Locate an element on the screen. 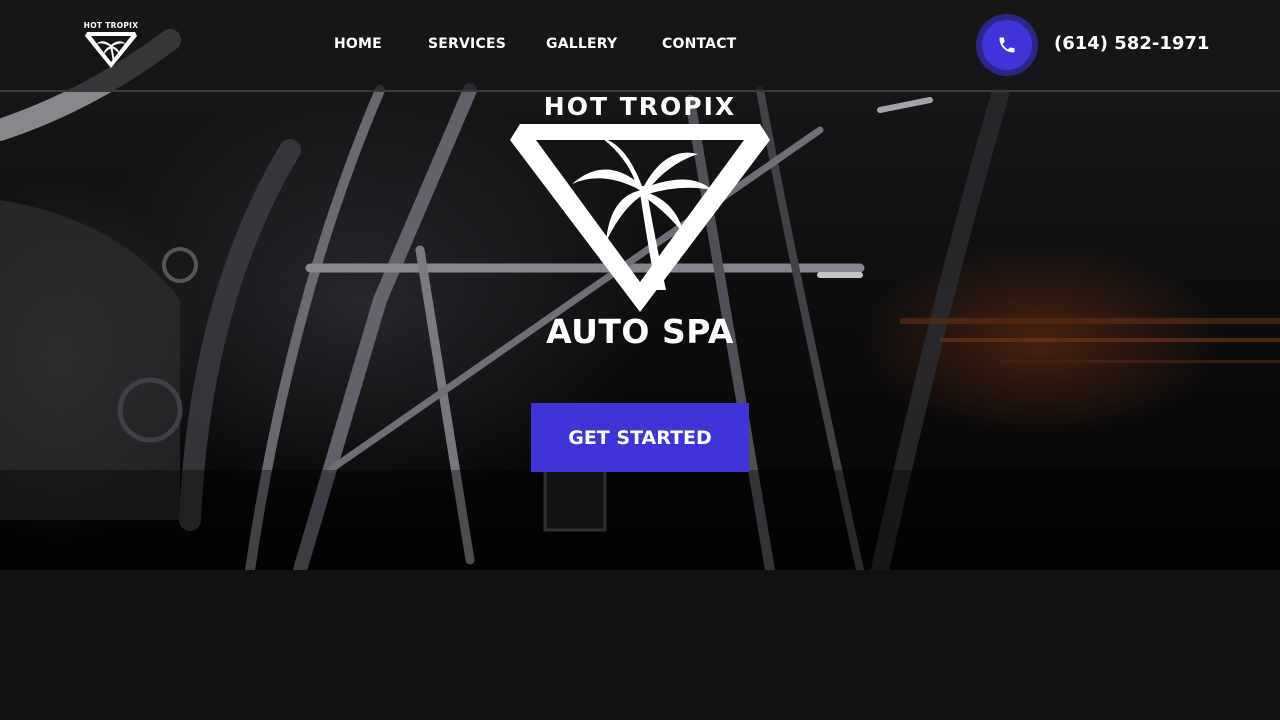 The image size is (1280, 720). nav-home-link: HOME is located at coordinates (358, 44).